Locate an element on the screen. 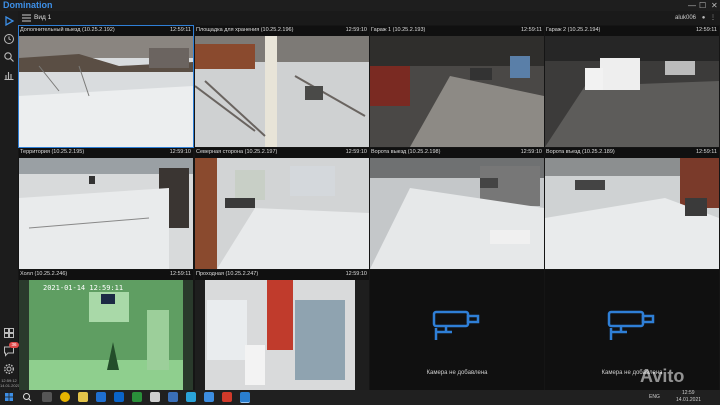 This screenshot has width=720, height=405. skype-icon is located at coordinates (191, 397).